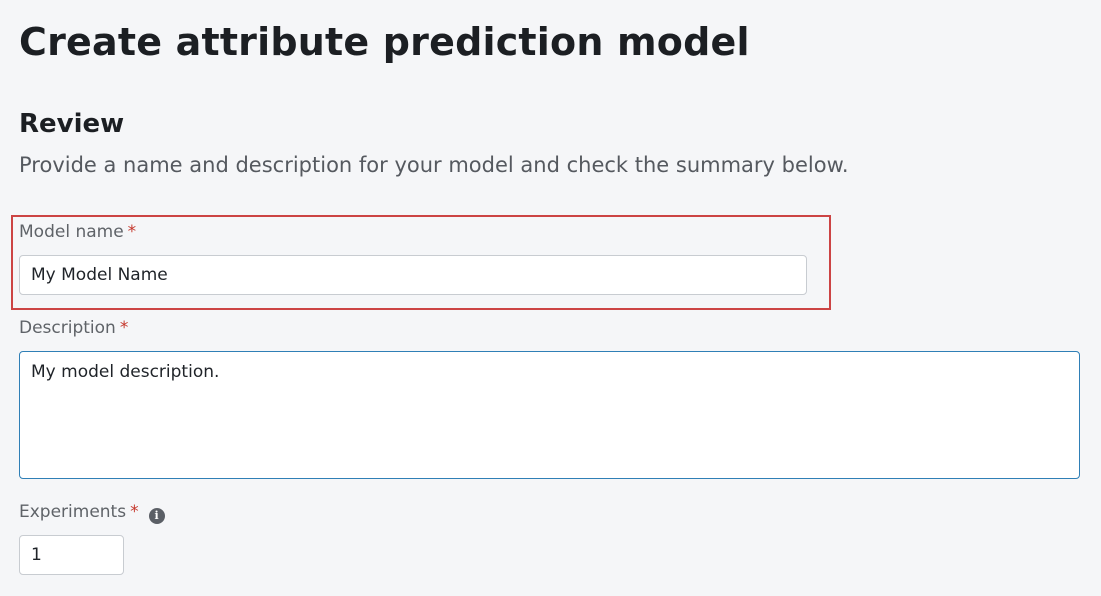 The height and width of the screenshot is (596, 1101). I want to click on model-name-label: Model name *, so click(77, 232).